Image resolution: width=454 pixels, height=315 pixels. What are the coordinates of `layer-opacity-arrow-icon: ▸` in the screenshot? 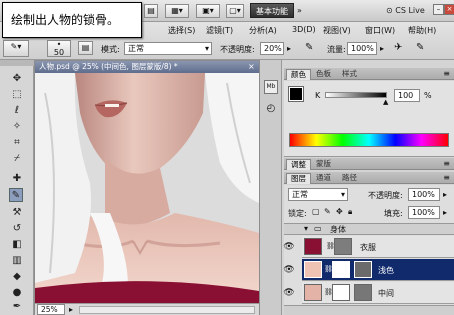 It's located at (445, 194).